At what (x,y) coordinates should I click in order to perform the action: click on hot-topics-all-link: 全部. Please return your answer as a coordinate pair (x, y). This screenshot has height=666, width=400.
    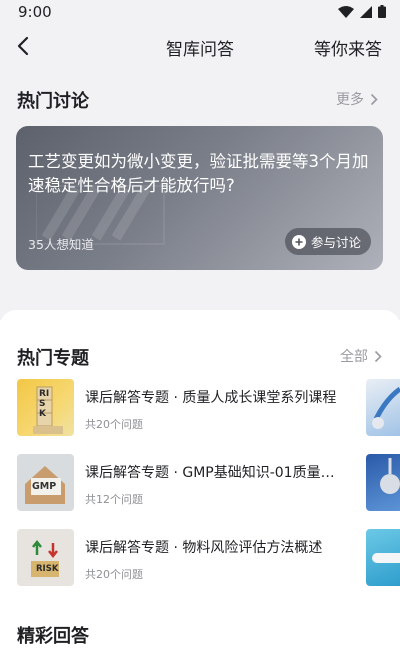
    Looking at the image, I should click on (361, 356).